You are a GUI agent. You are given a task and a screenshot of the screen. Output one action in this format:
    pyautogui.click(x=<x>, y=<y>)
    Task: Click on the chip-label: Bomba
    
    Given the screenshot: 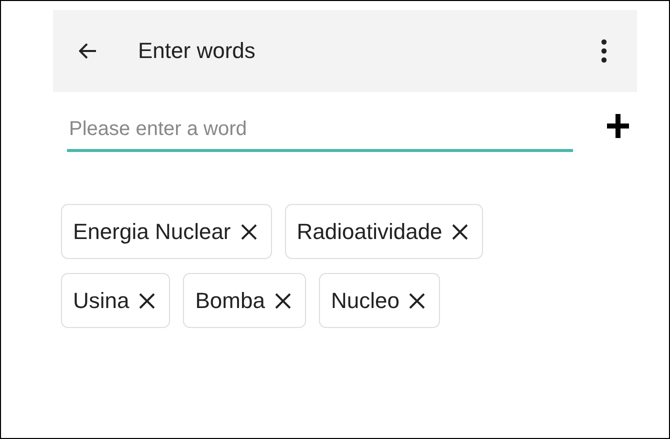 What is the action you would take?
    pyautogui.click(x=230, y=301)
    